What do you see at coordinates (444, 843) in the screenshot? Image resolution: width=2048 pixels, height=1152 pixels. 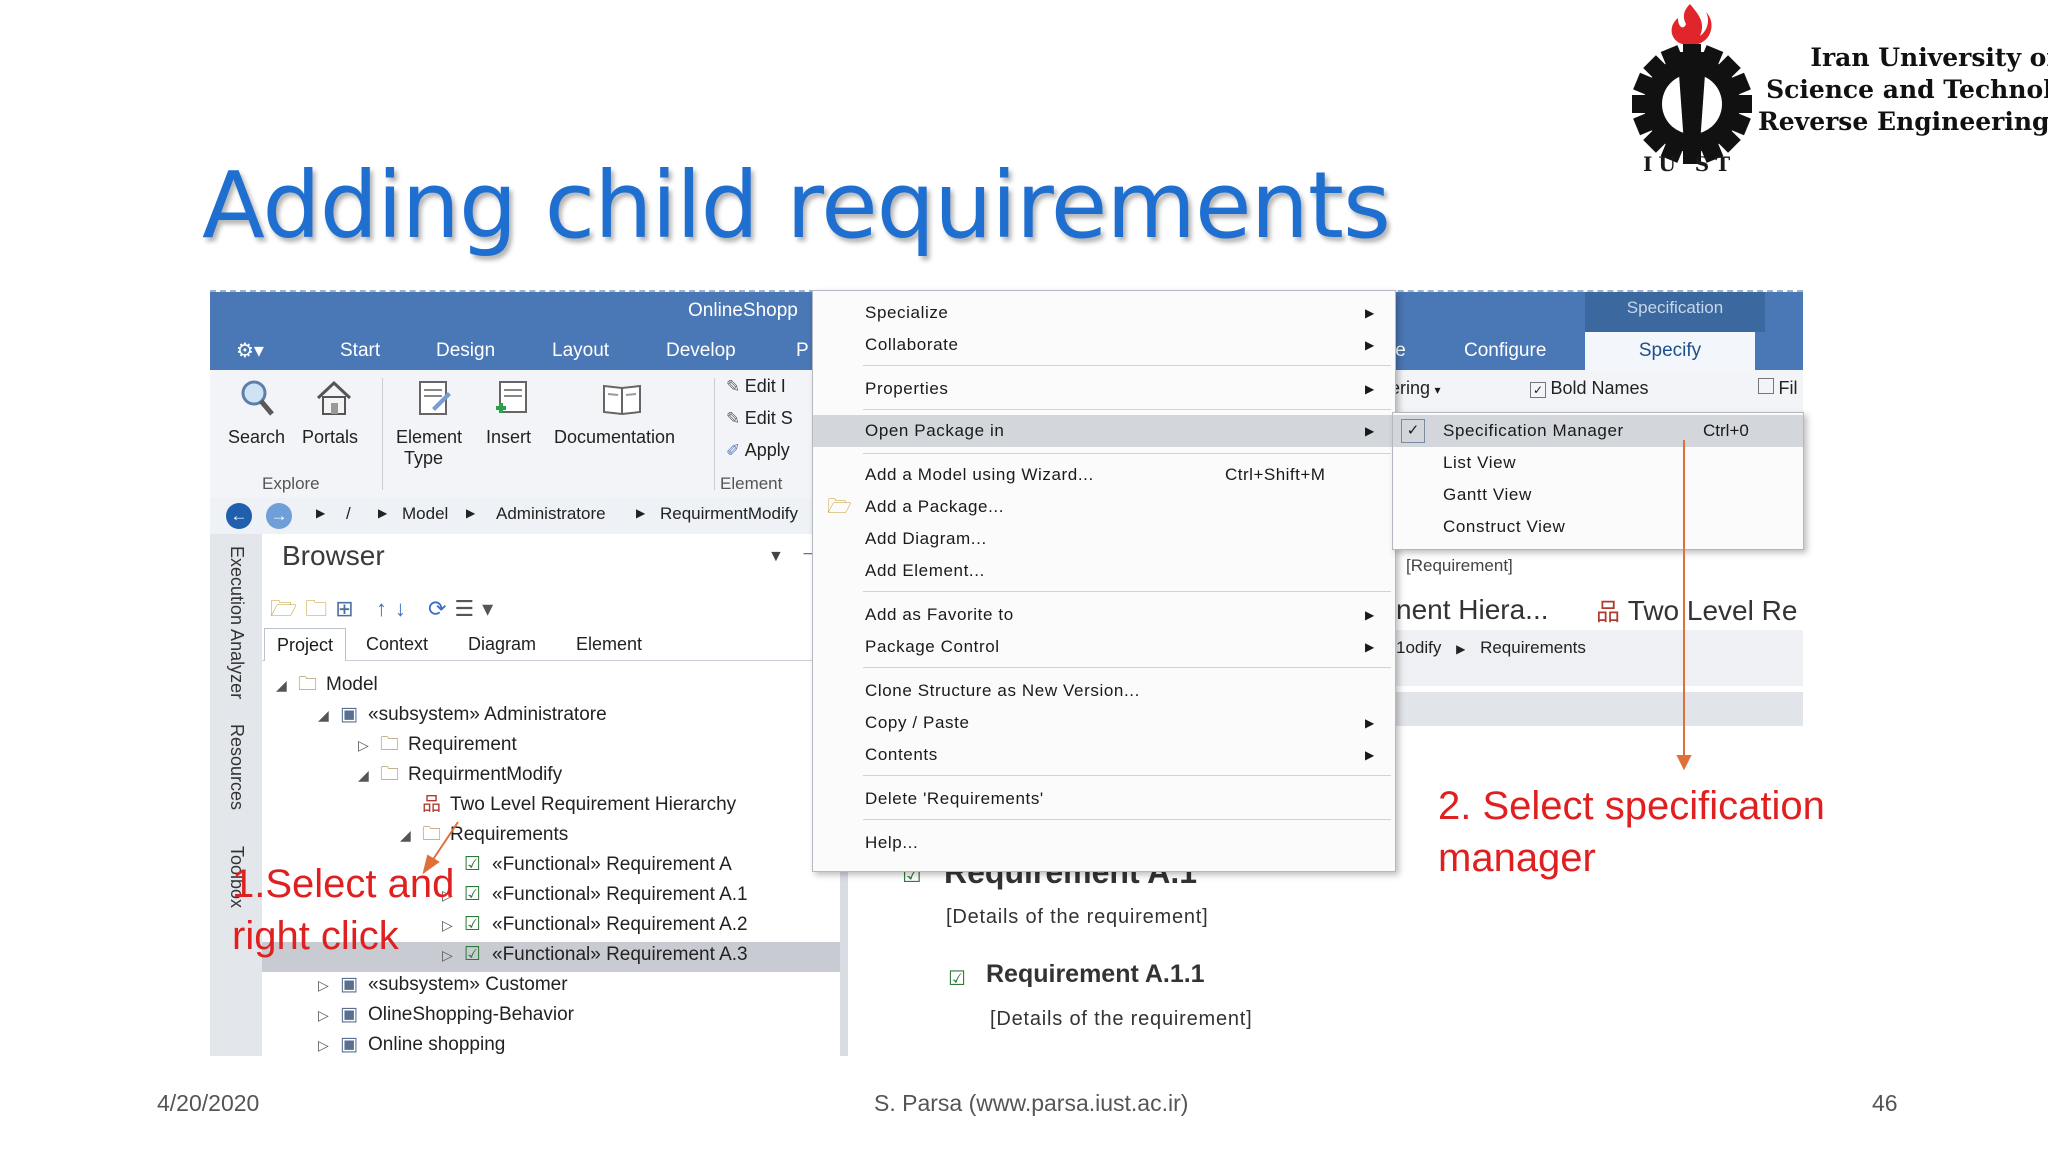 I see `arrow-to-requirements` at bounding box center [444, 843].